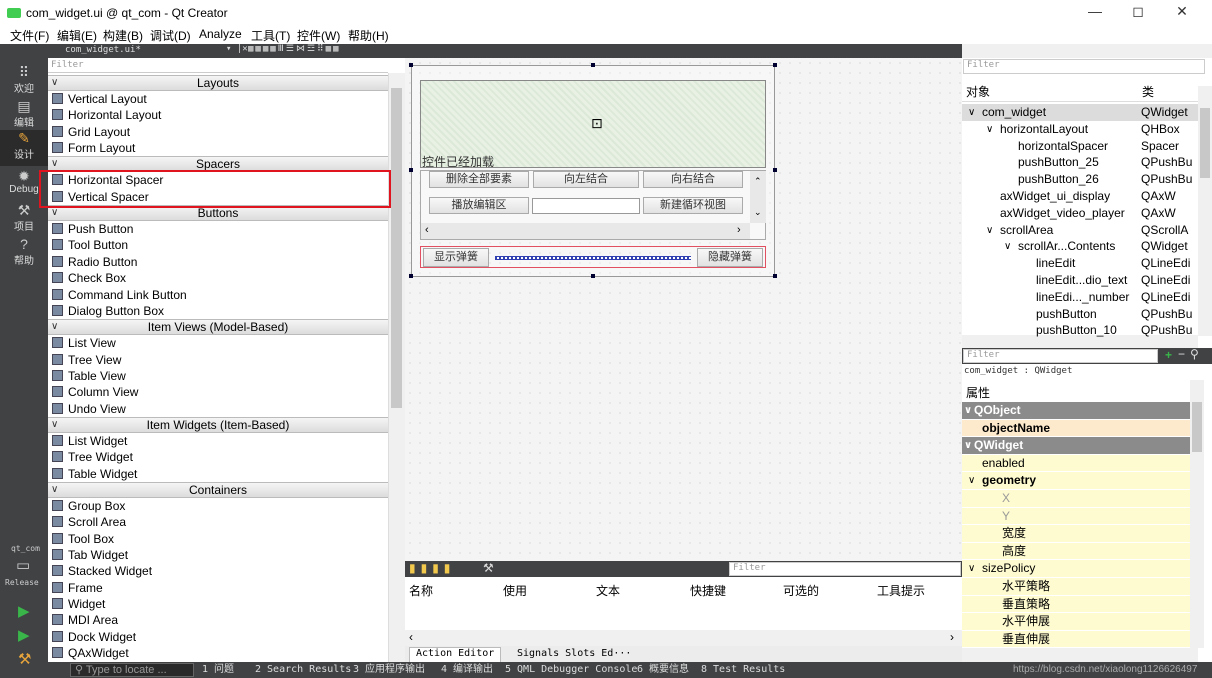 The image size is (1212, 678). What do you see at coordinates (515, 590) in the screenshot?
I see `column-header: 使用` at bounding box center [515, 590].